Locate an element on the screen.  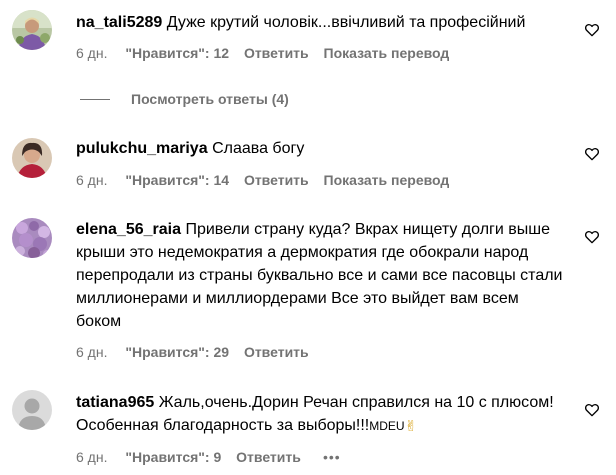
replies-divider is located at coordinates (95, 99).